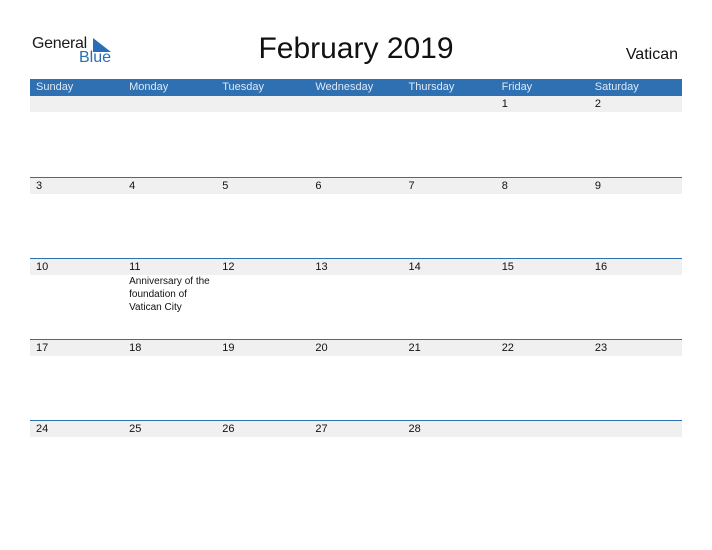 The height and width of the screenshot is (550, 712). I want to click on day-number: 2, so click(597, 104).